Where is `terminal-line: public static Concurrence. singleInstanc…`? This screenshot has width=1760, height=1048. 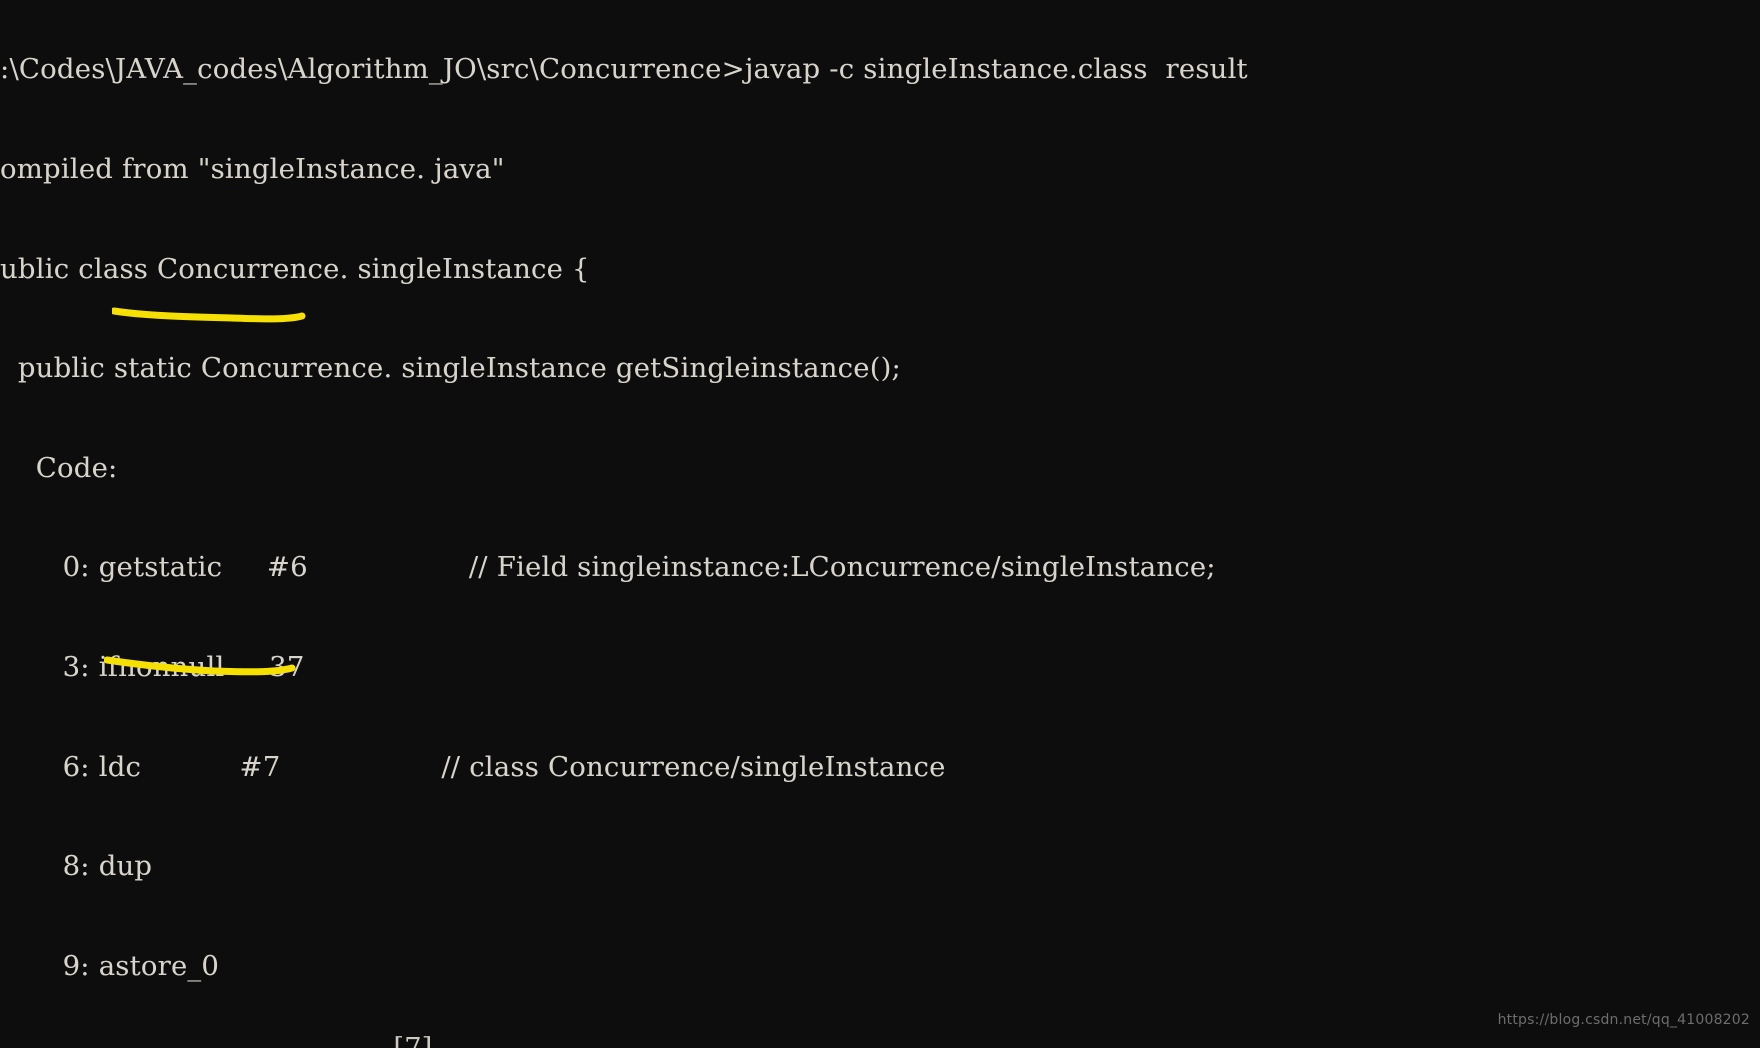 terminal-line: public static Concurrence. singleInstanc… is located at coordinates (451, 368).